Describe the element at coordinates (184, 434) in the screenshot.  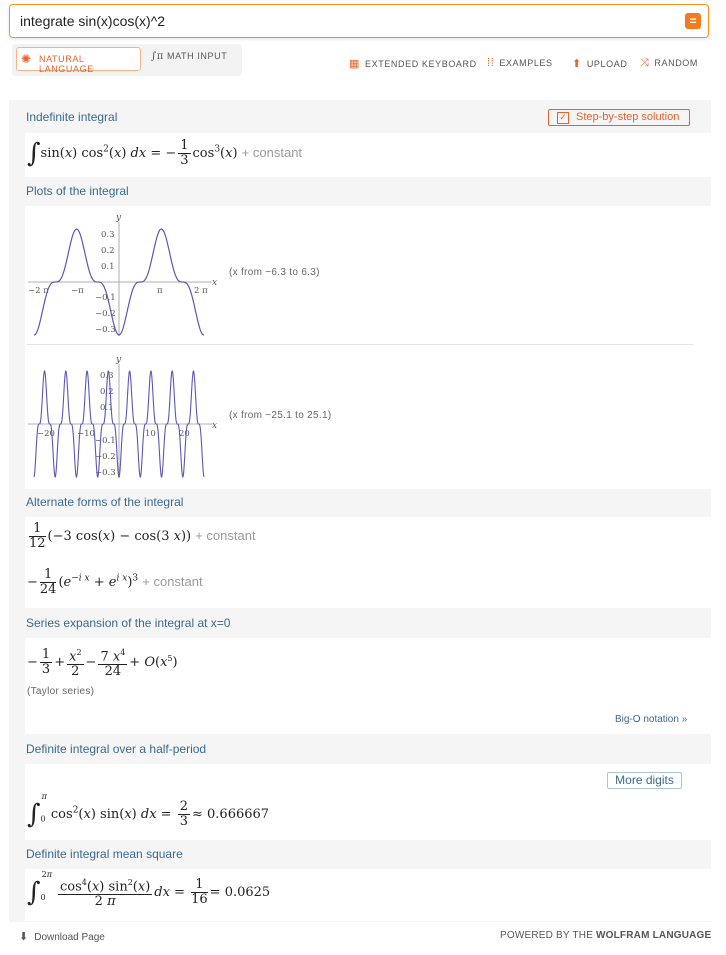
I see `tick-label: 20` at that location.